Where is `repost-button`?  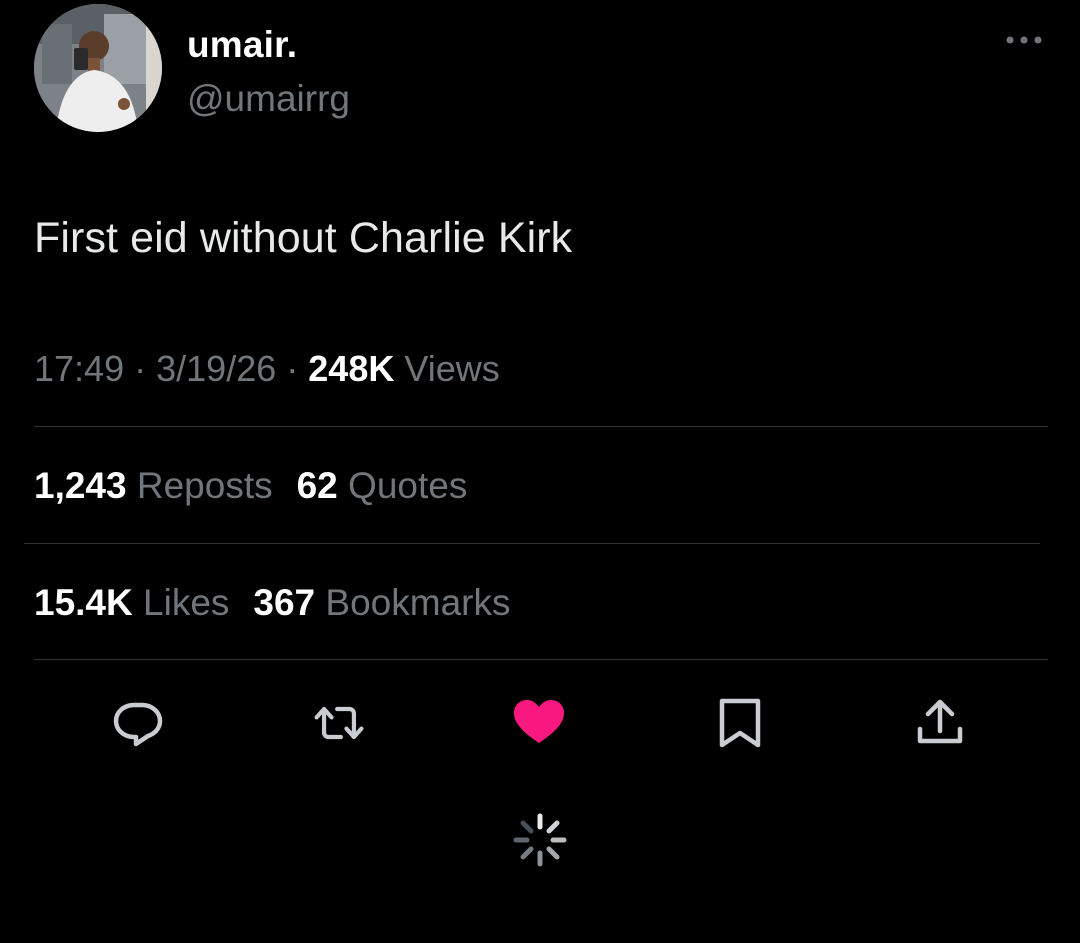 repost-button is located at coordinates (339, 723).